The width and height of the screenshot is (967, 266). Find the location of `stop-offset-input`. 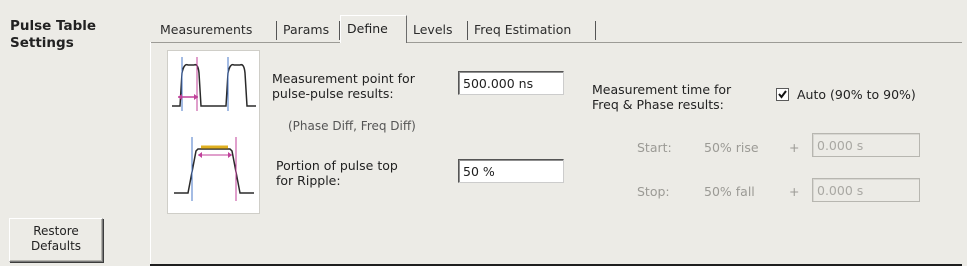

stop-offset-input is located at coordinates (866, 190).